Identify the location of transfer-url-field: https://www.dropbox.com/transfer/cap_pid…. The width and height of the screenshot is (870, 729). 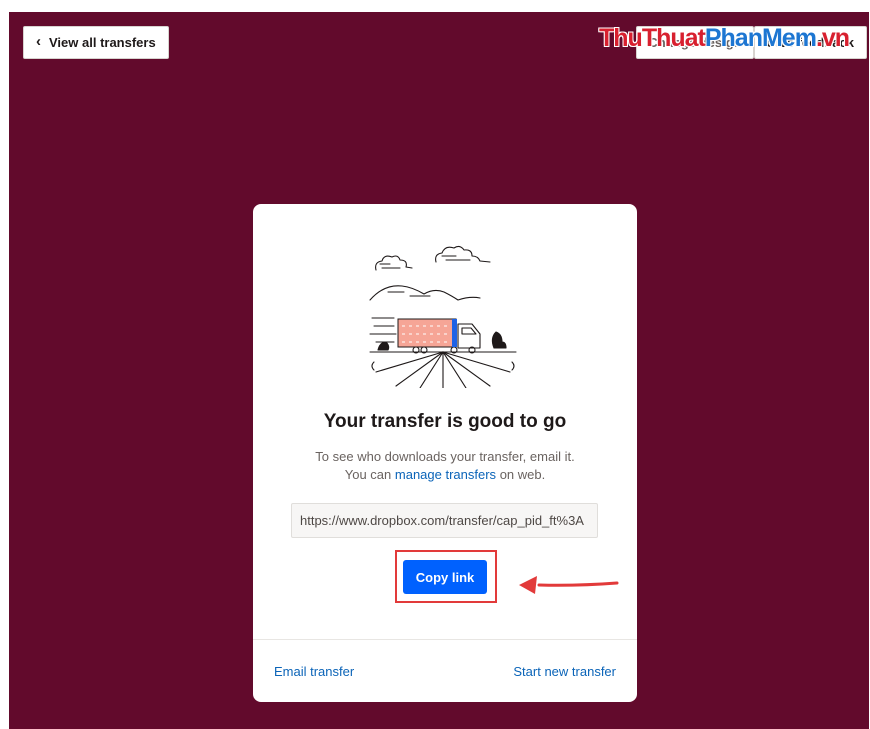
(444, 520).